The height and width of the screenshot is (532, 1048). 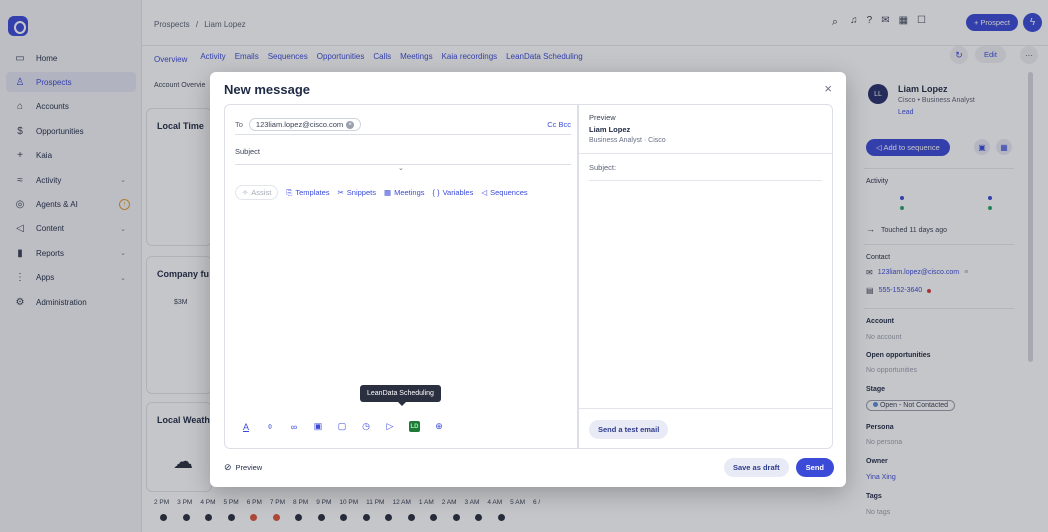 I want to click on link-icon: ∞, so click(x=294, y=427).